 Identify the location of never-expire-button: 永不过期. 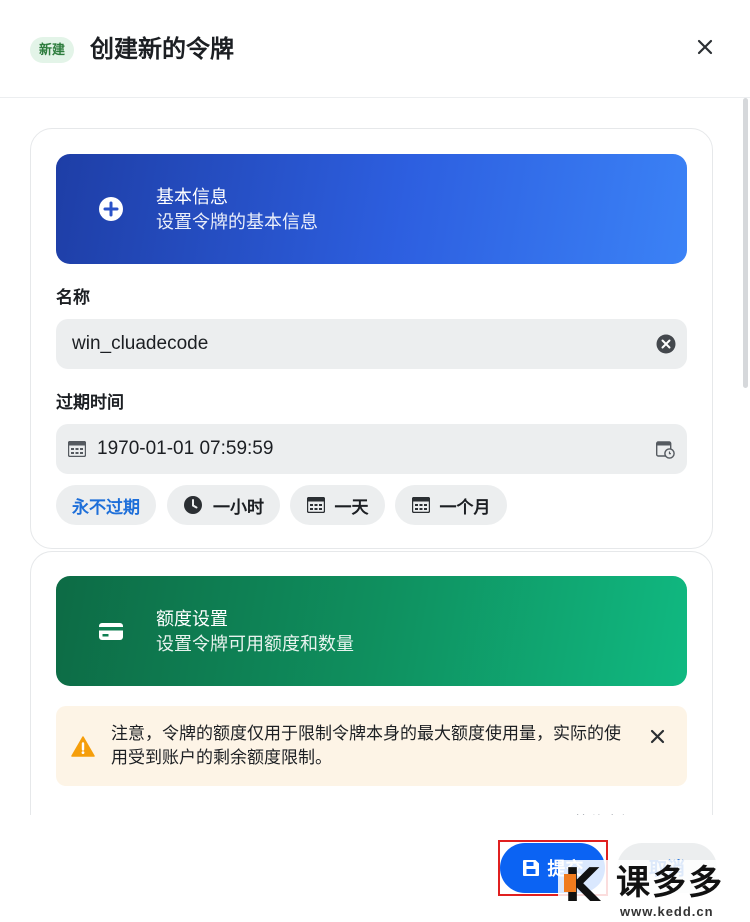
(106, 505).